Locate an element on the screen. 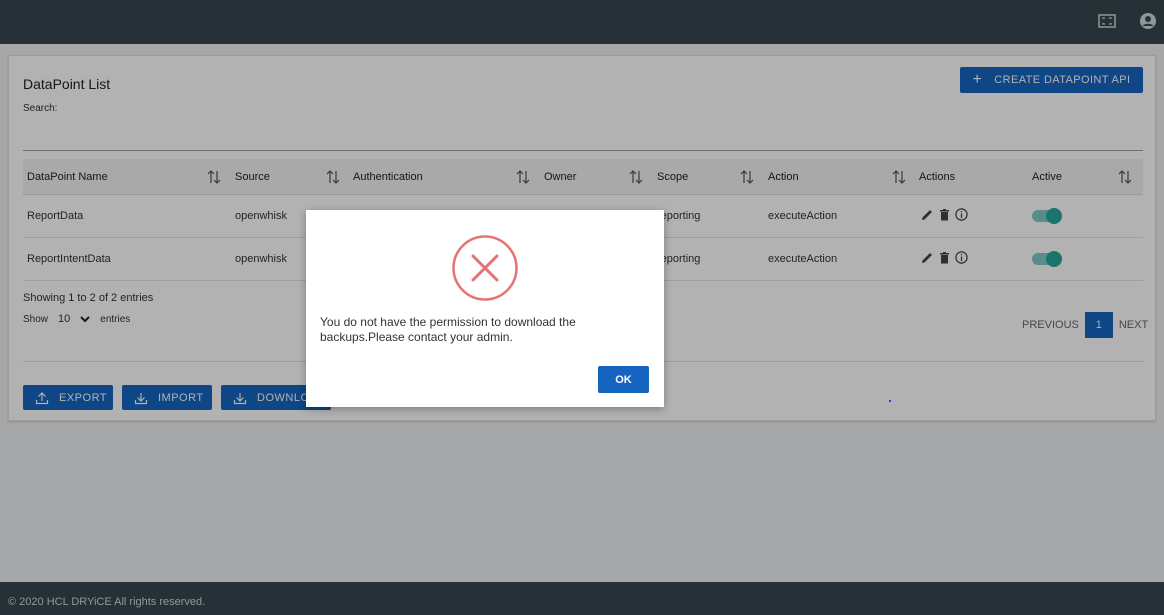 The width and height of the screenshot is (1164, 615). ok-button: OK is located at coordinates (623, 379).